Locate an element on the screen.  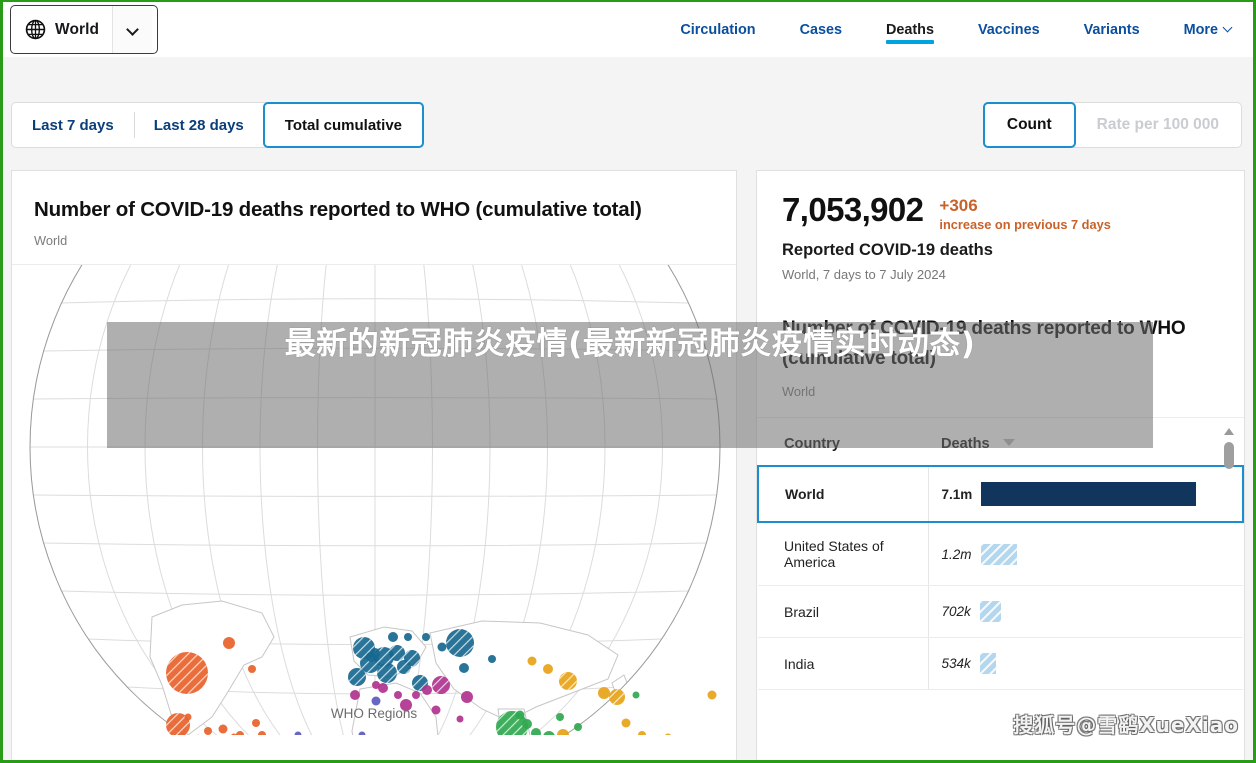
table-row: Brazil 702k is located at coordinates (1000, 611).